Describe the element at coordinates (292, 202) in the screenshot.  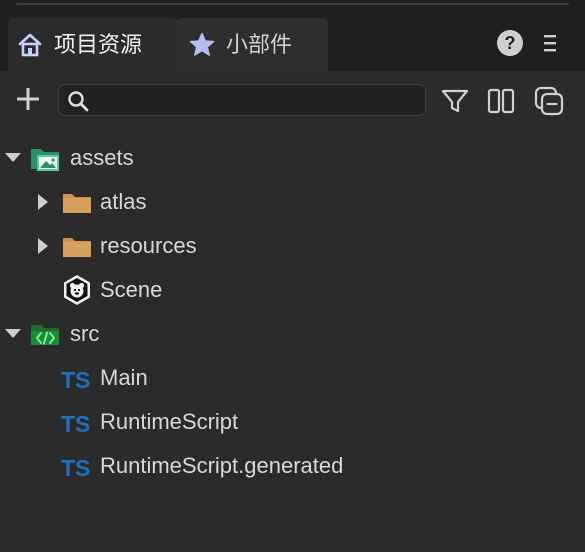
I see `tree-item-atlas: atlas` at that location.